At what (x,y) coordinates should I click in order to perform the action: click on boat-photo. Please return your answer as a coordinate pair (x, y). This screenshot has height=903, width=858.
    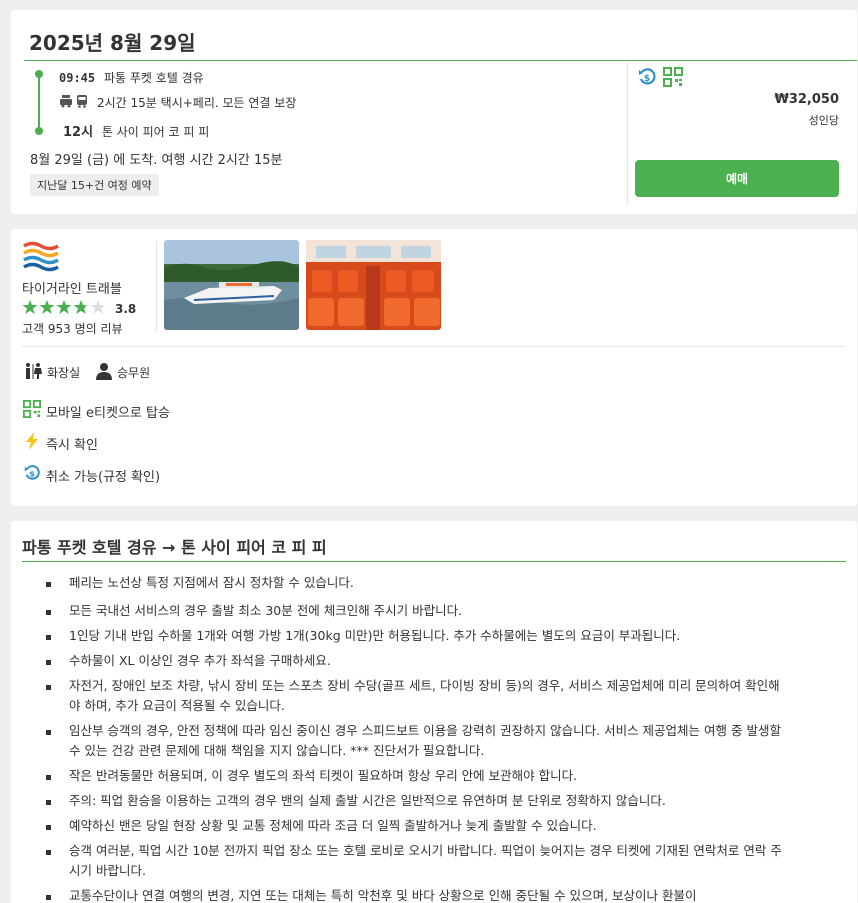
    Looking at the image, I should click on (231, 285).